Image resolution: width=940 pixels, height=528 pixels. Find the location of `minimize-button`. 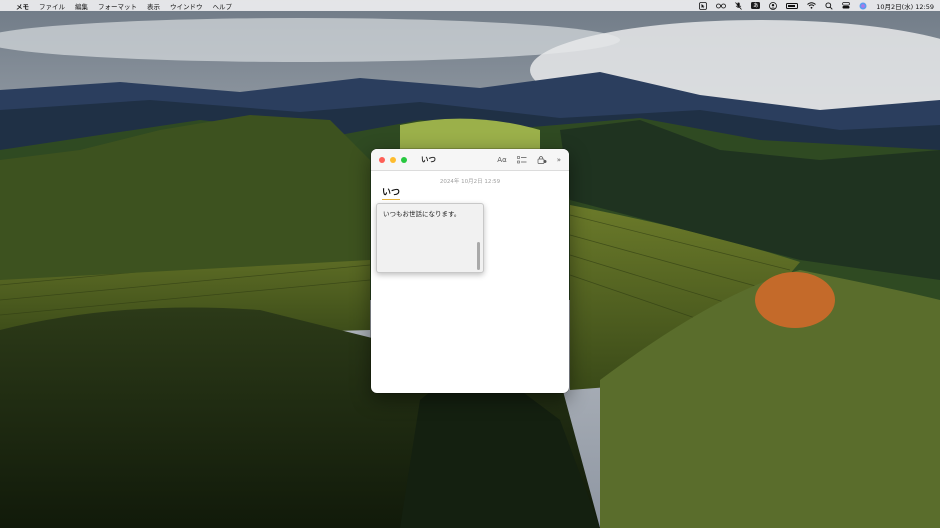

minimize-button is located at coordinates (393, 159).